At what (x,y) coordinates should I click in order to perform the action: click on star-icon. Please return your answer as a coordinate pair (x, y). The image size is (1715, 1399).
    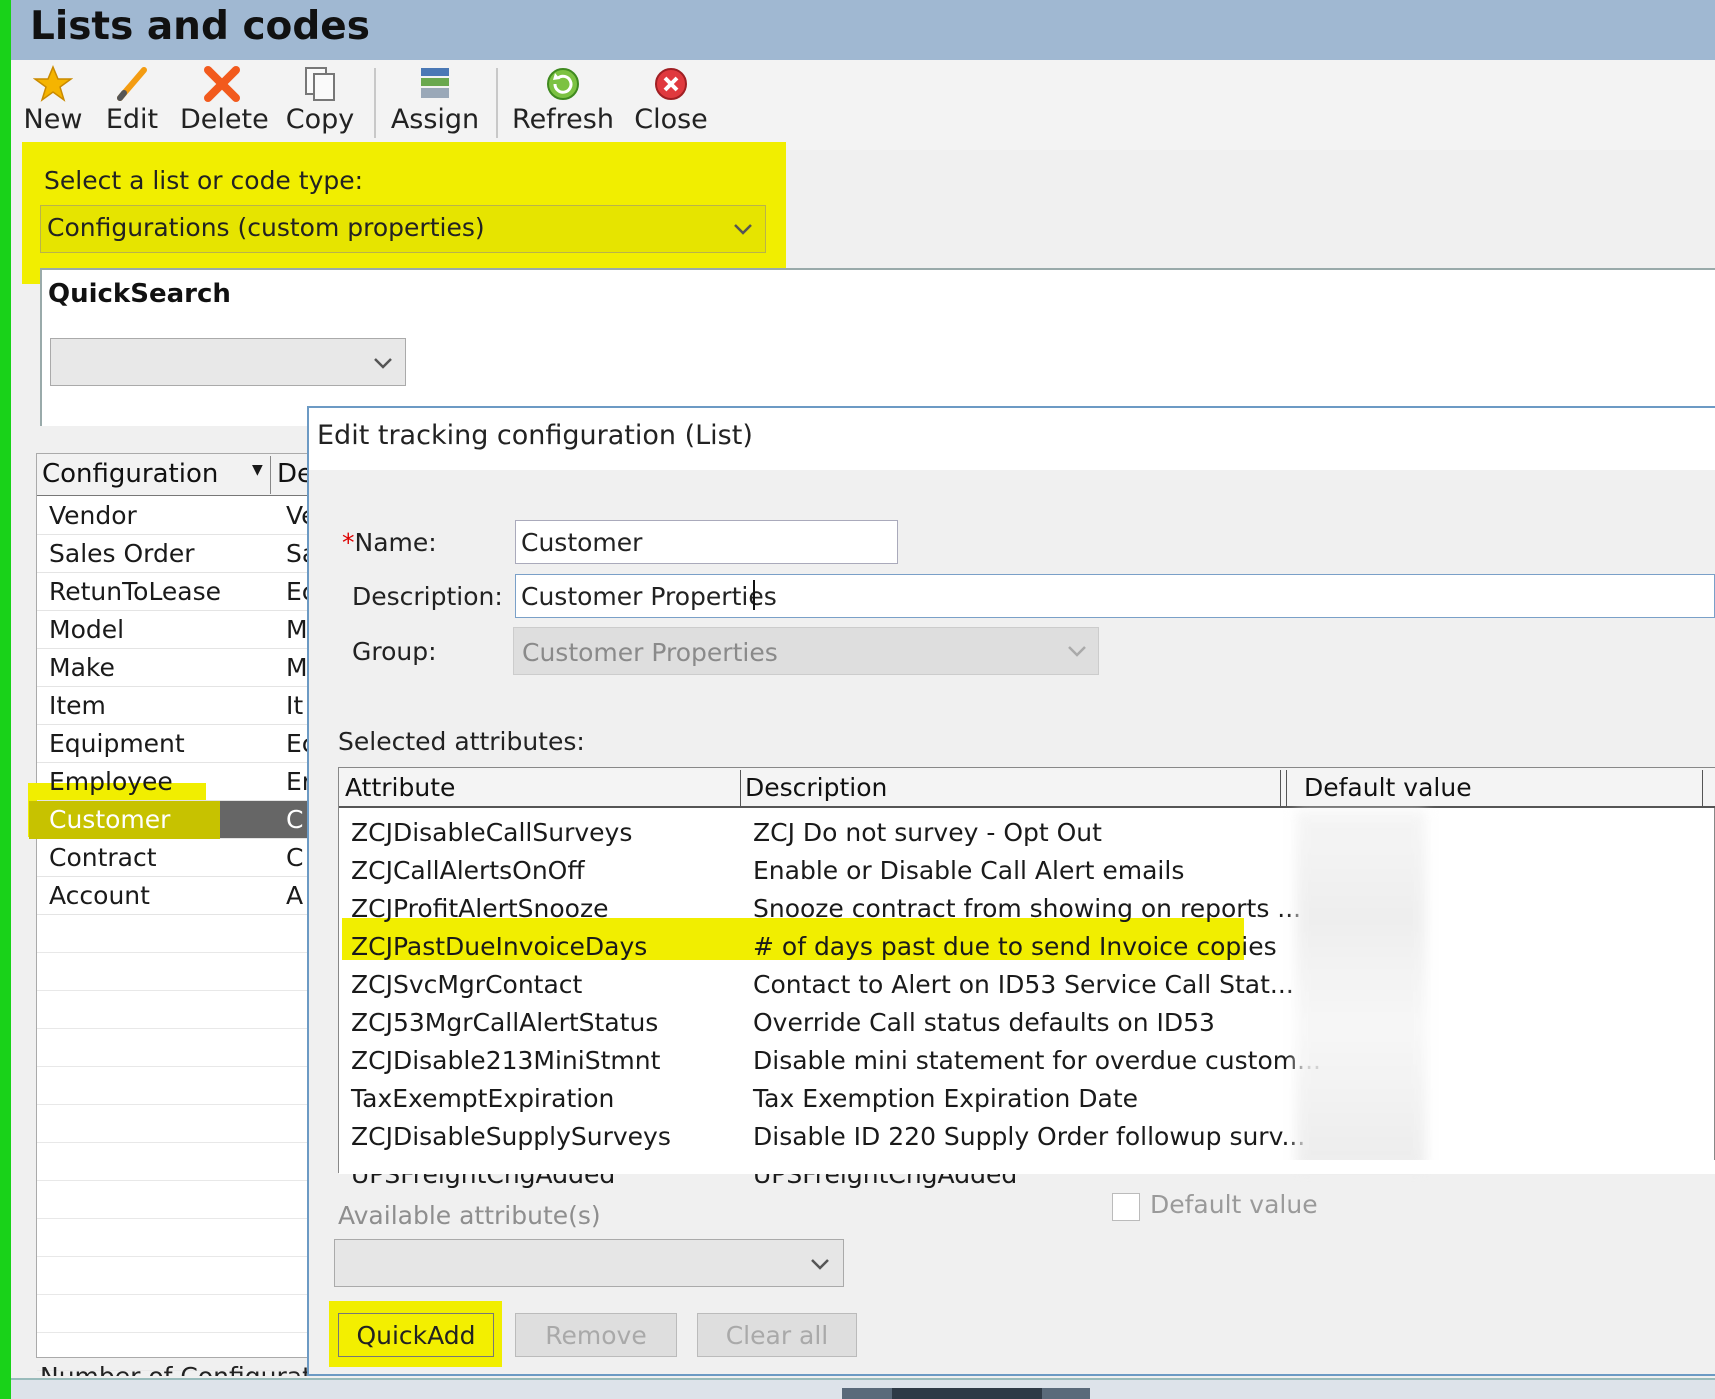
    Looking at the image, I should click on (53, 83).